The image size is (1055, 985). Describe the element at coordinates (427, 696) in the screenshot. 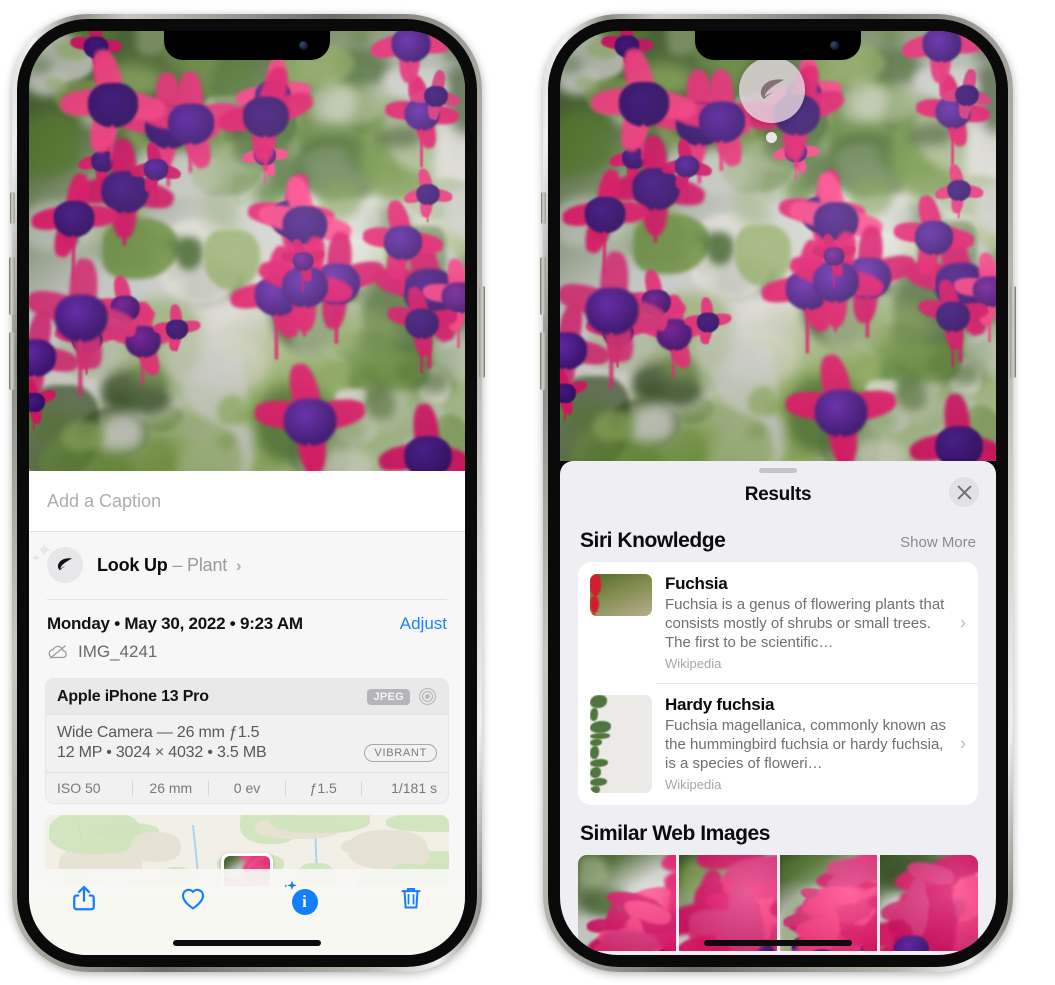

I see `aperture-icon` at that location.